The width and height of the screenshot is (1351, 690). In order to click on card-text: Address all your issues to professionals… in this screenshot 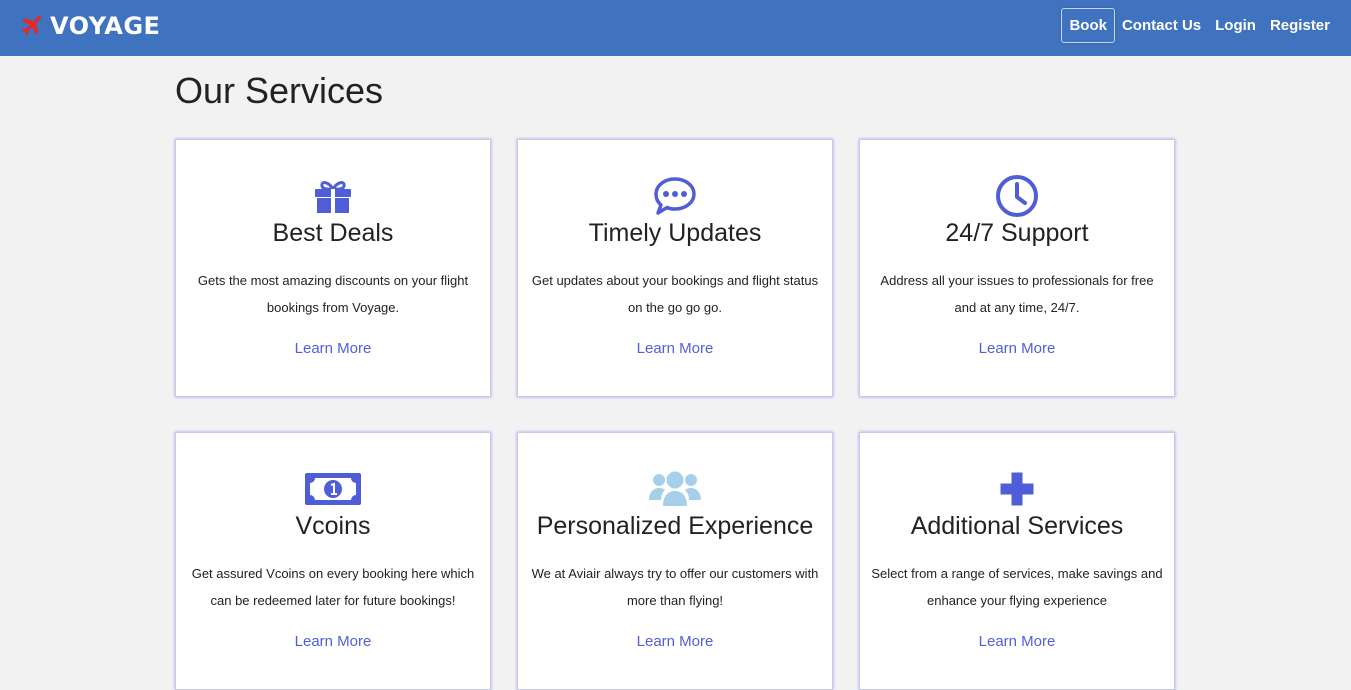, I will do `click(1017, 294)`.